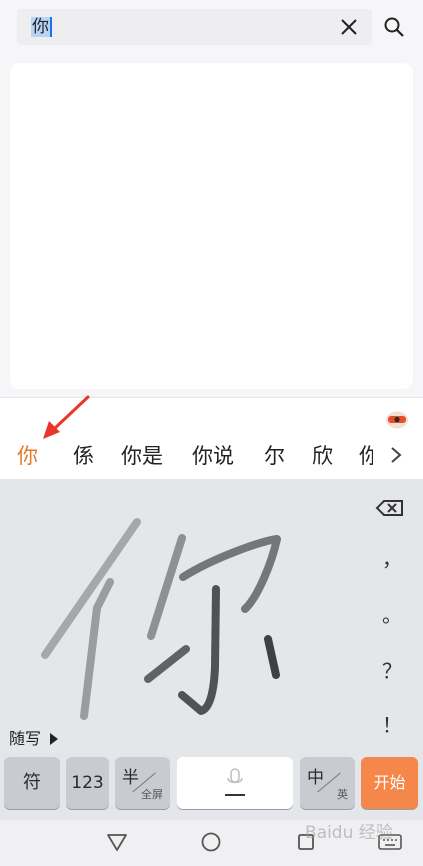 The image size is (423, 866). Describe the element at coordinates (274, 456) in the screenshot. I see `candidate-5: 尔` at that location.